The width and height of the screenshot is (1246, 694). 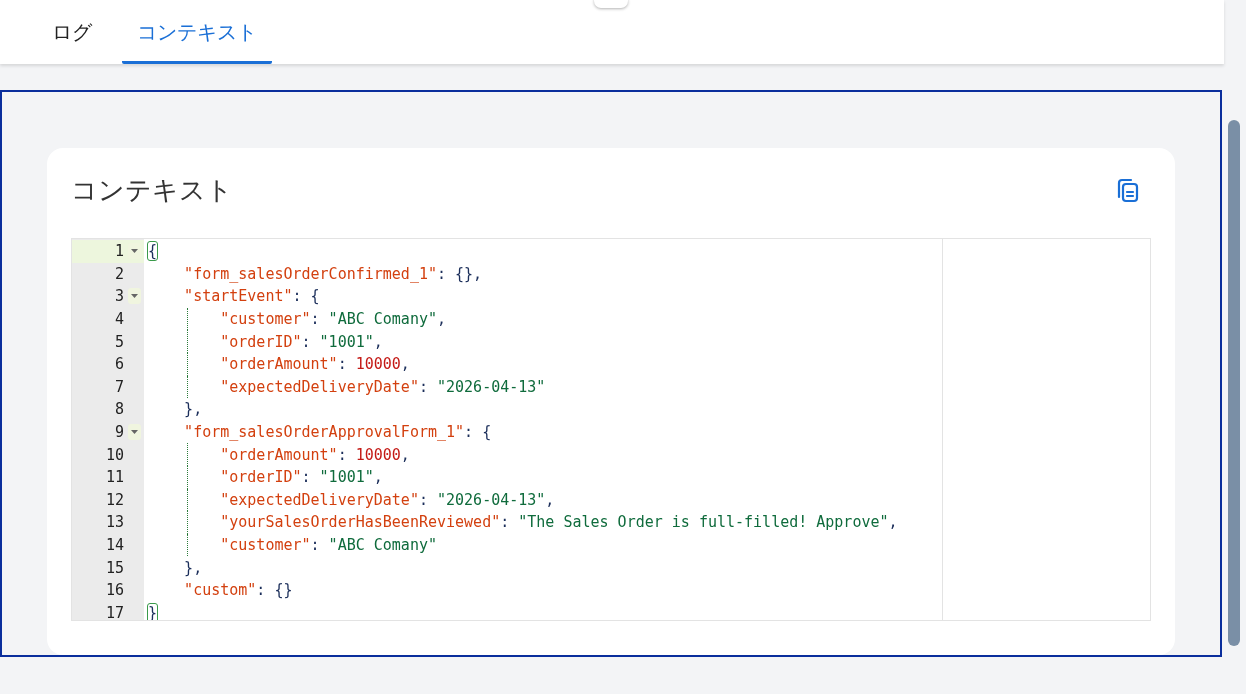 I want to click on code-line: "startEvent": {, so click(x=252, y=296).